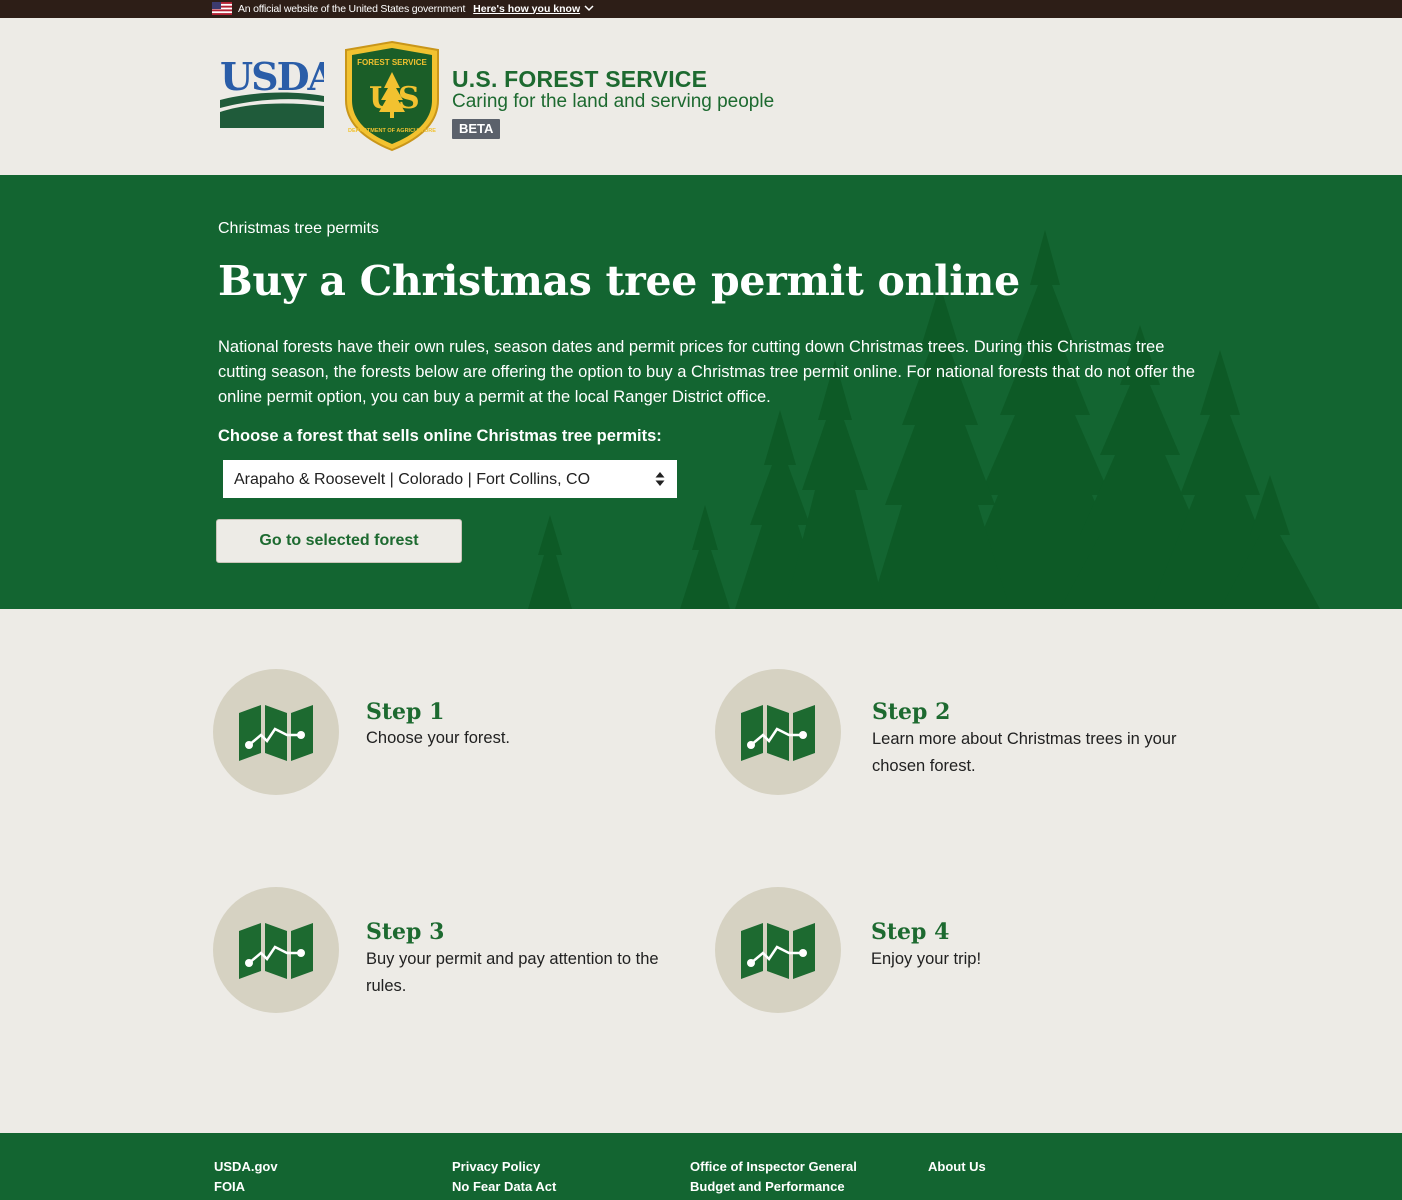 The width and height of the screenshot is (1402, 1200). I want to click on usda-logo-text: USDA, so click(272, 77).